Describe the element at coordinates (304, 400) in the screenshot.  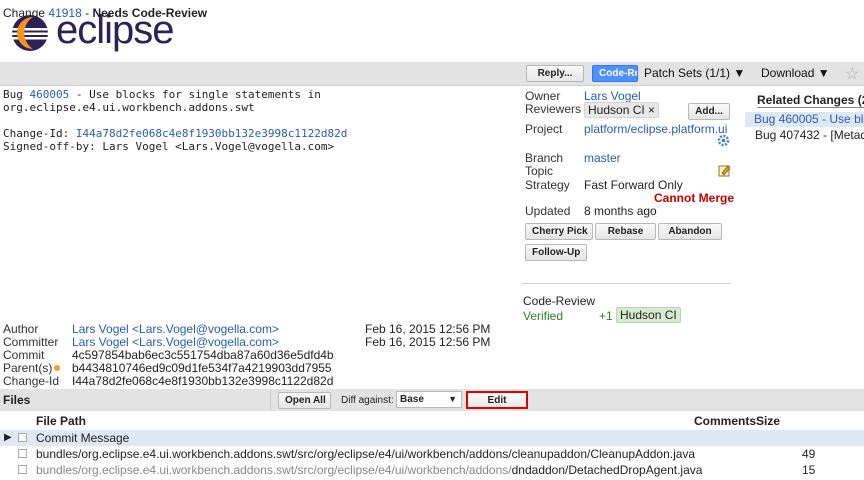
I see `open-all-button: Open All` at that location.